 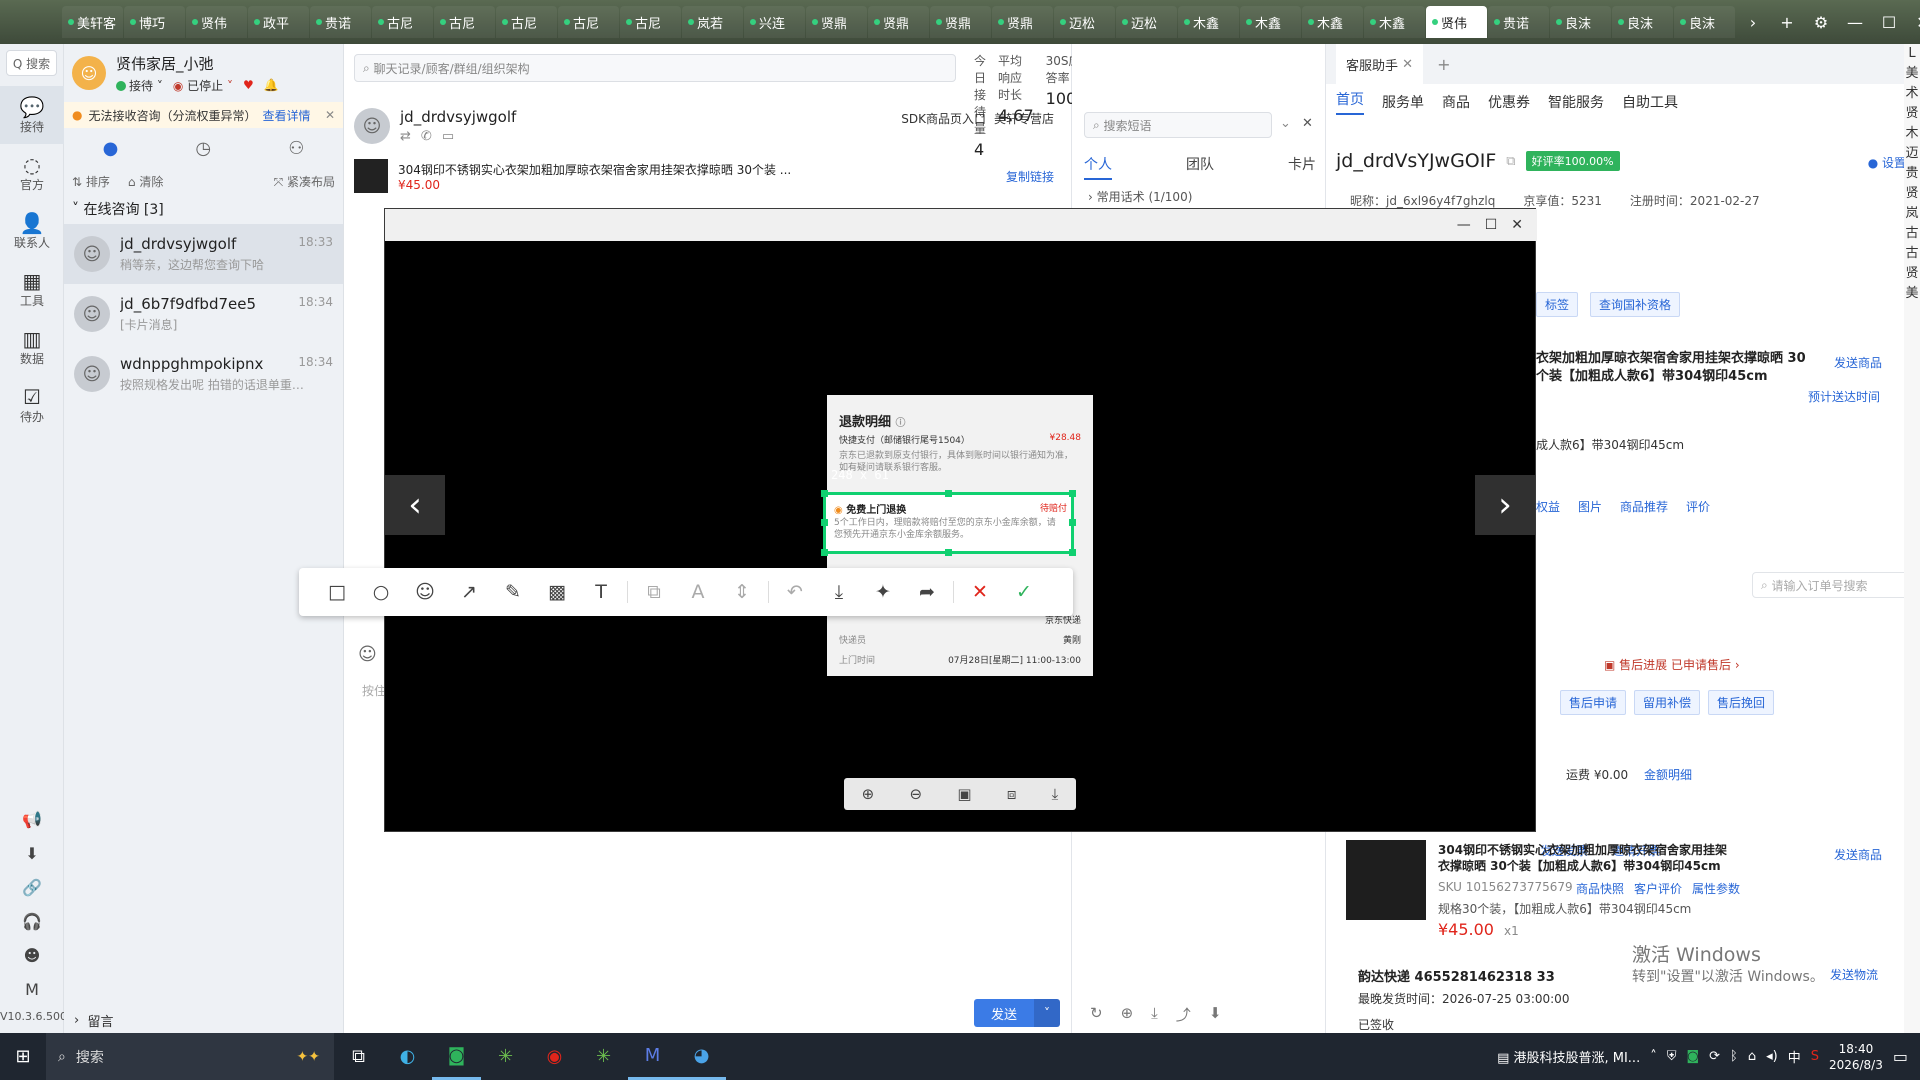 What do you see at coordinates (1302, 167) in the screenshot?
I see `phrase-tab-2: 卡片` at bounding box center [1302, 167].